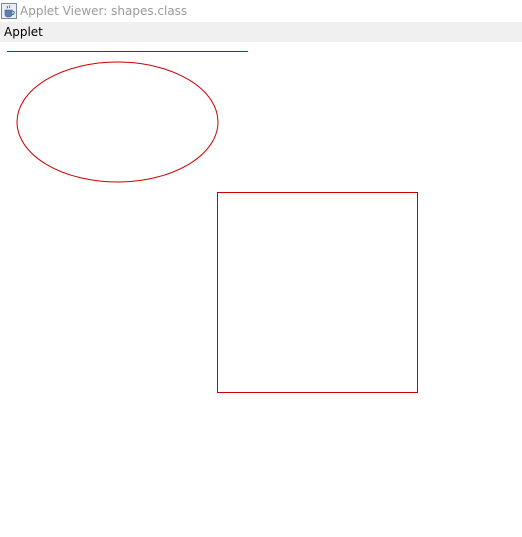 The width and height of the screenshot is (522, 537). Describe the element at coordinates (117, 122) in the screenshot. I see `red-ellipse` at that location.